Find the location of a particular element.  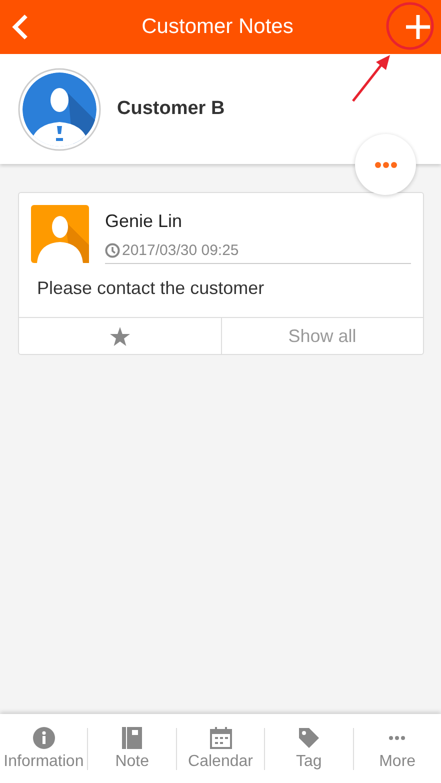

note-text: Please contact the customer is located at coordinates (151, 288).